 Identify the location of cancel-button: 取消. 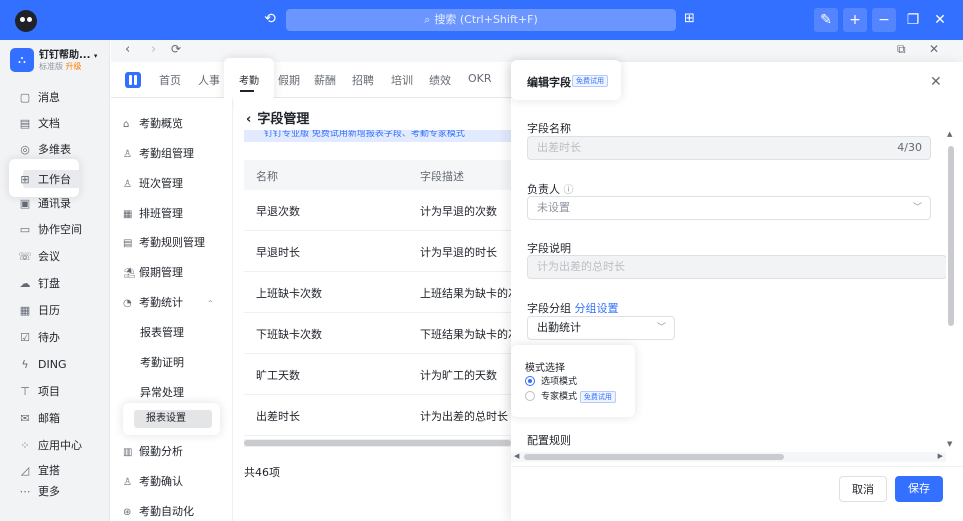
(863, 489).